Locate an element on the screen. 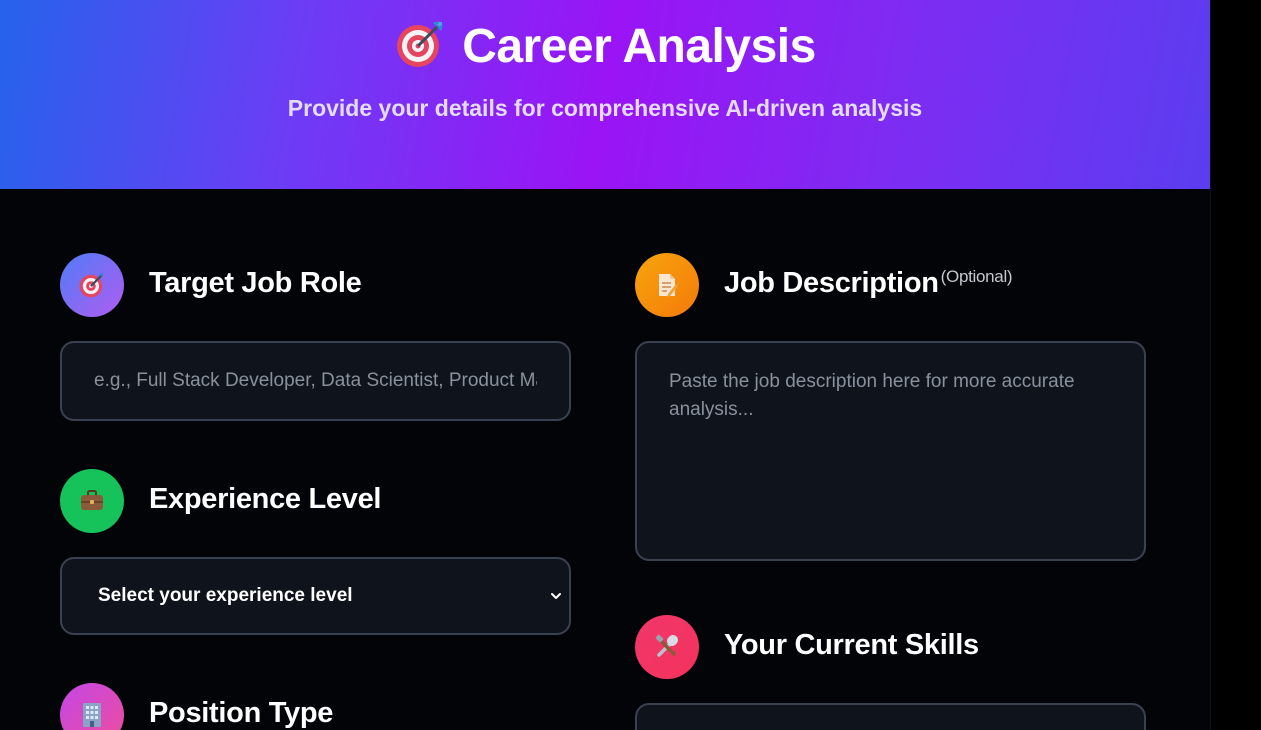 The image size is (1261, 730). target-job-role-input is located at coordinates (315, 381).